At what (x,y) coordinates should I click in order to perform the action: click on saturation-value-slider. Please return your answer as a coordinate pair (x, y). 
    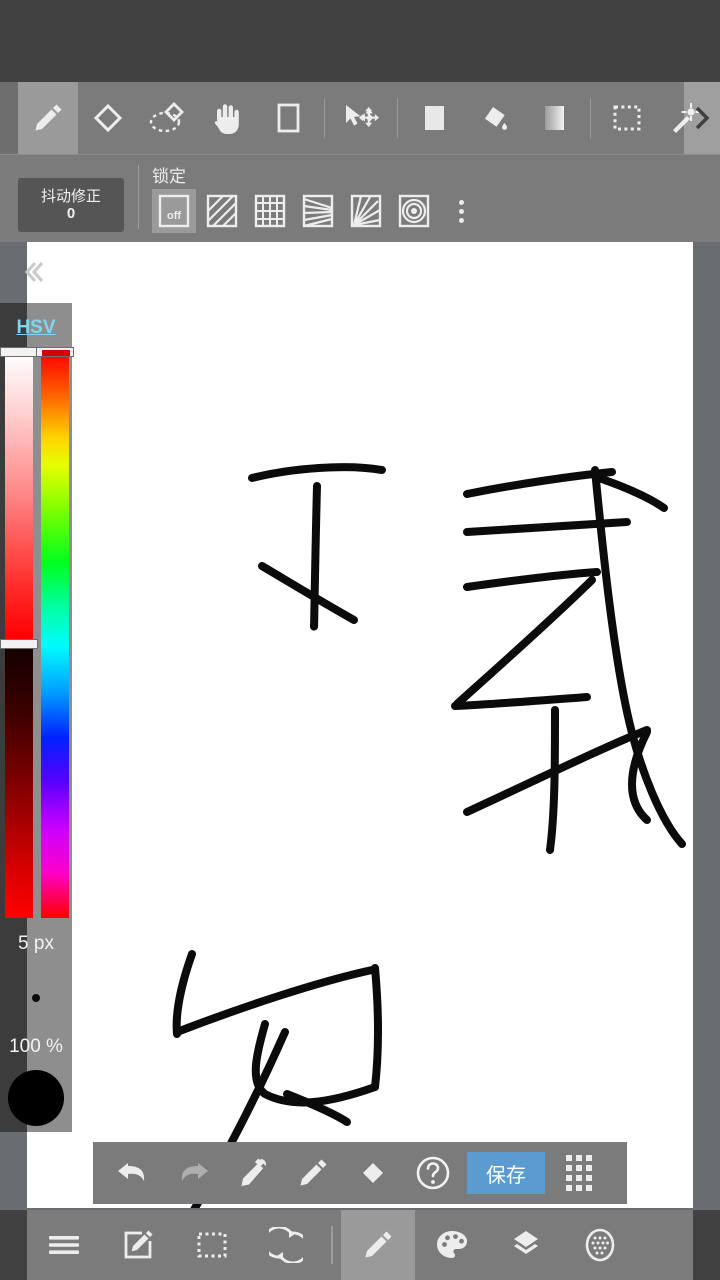
    Looking at the image, I should click on (19, 632).